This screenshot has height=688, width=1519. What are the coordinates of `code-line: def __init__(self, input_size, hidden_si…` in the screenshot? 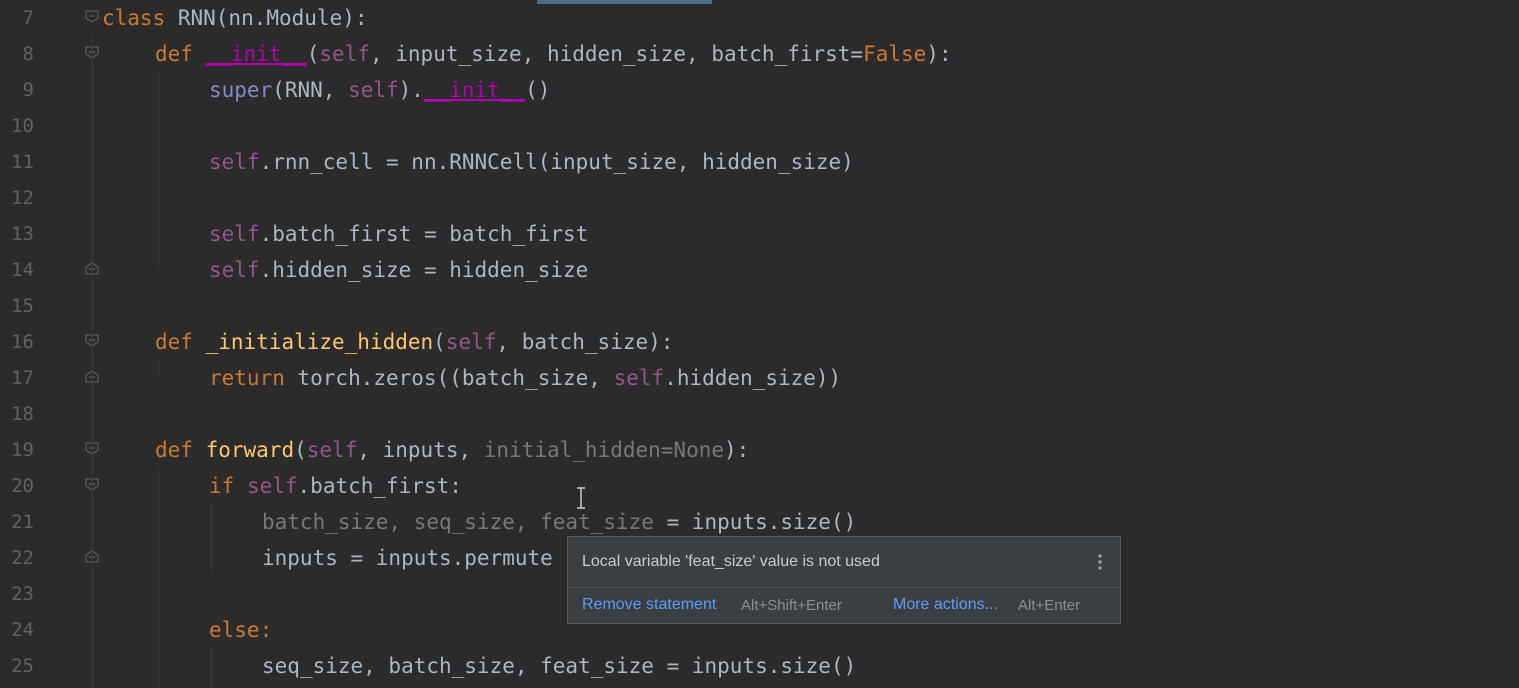 It's located at (553, 54).